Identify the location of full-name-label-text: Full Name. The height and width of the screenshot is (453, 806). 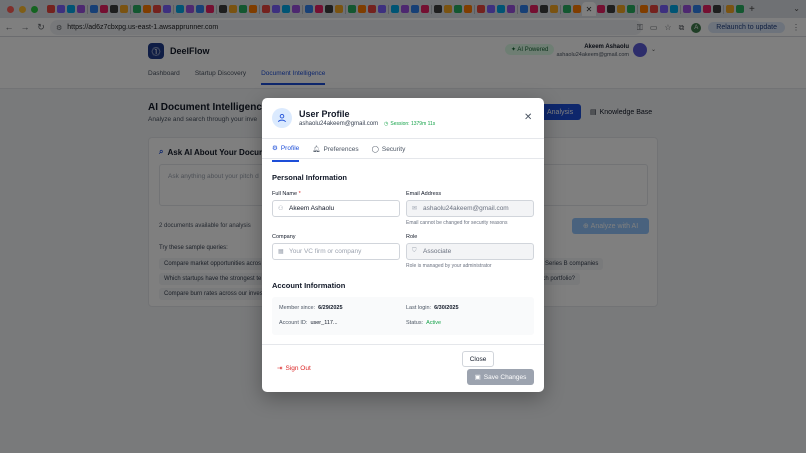
(285, 194).